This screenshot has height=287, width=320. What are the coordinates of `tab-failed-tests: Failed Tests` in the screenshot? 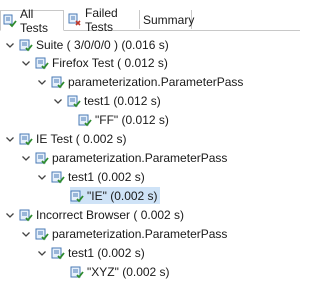 It's located at (102, 20).